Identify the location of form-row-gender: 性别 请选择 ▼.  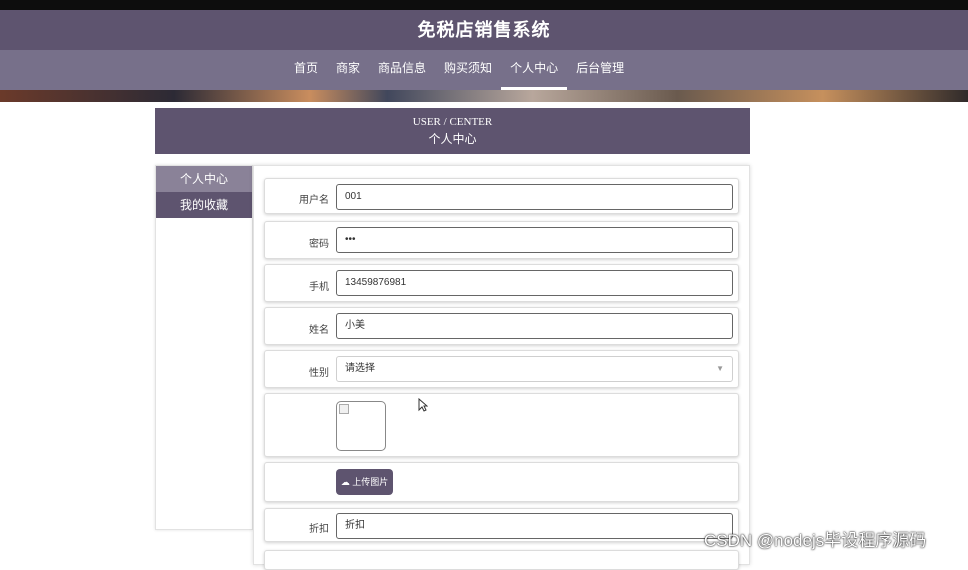
(501, 369).